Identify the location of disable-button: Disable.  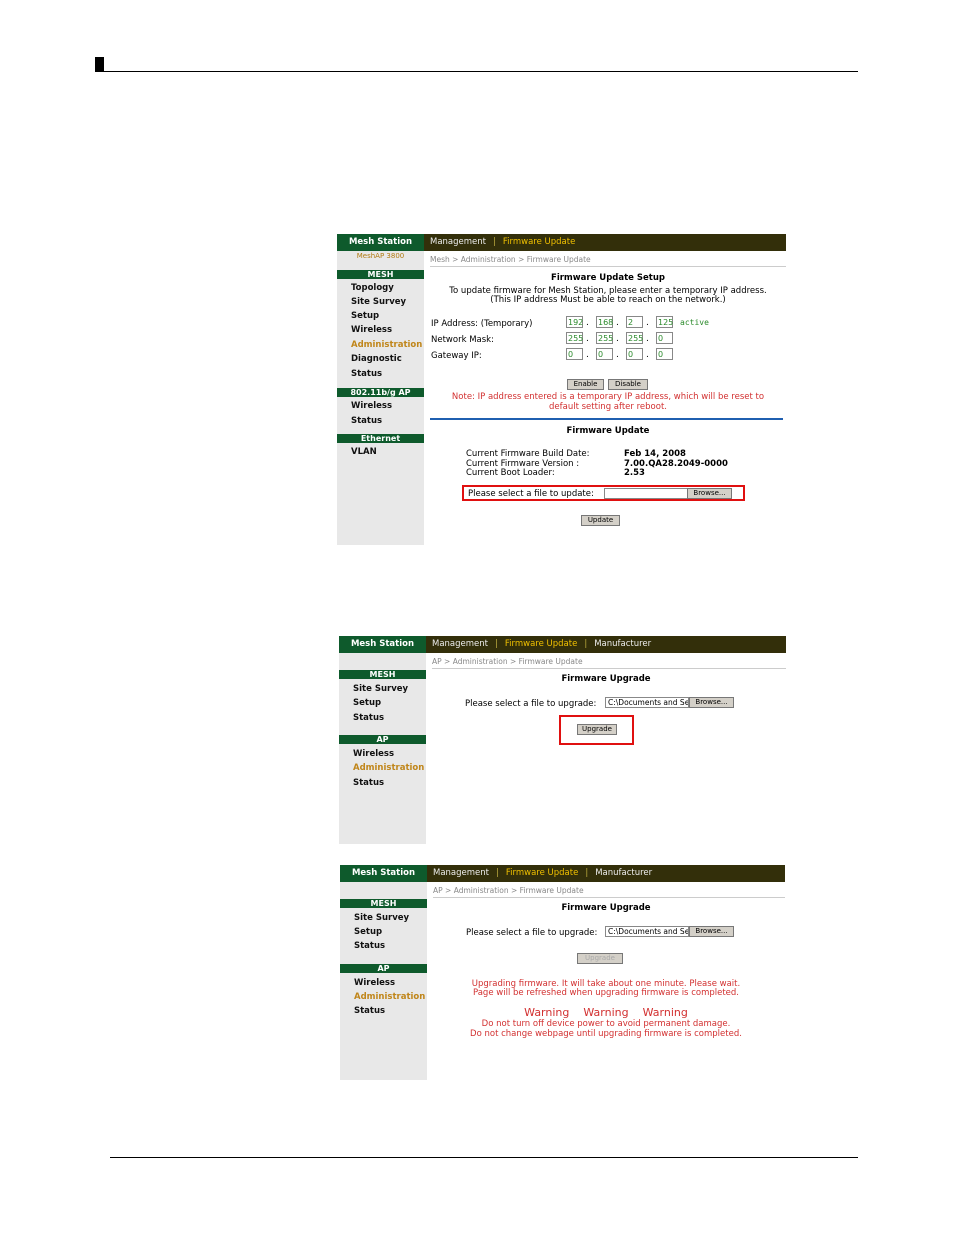
(628, 384).